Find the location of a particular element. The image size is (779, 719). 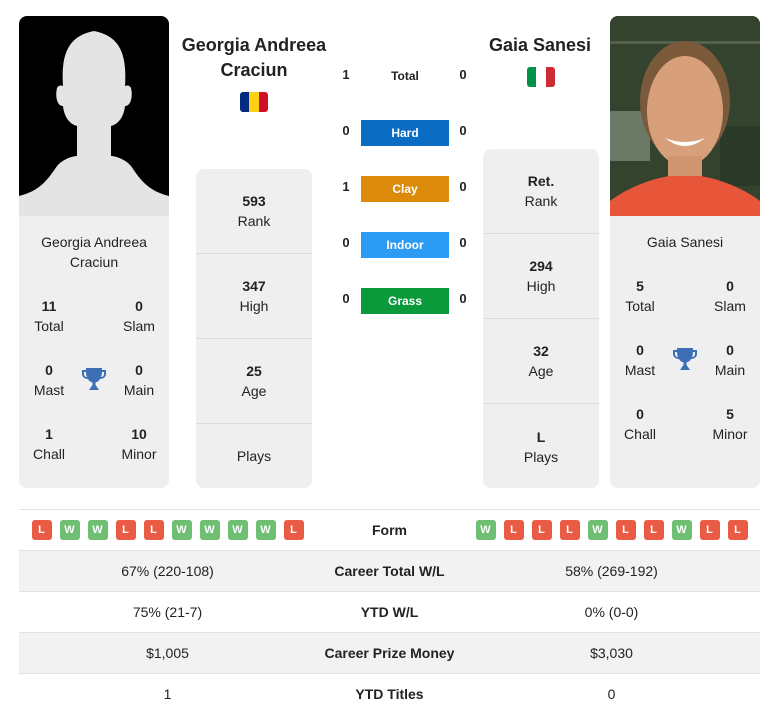

surface-grass-badge: Grass is located at coordinates (405, 301).